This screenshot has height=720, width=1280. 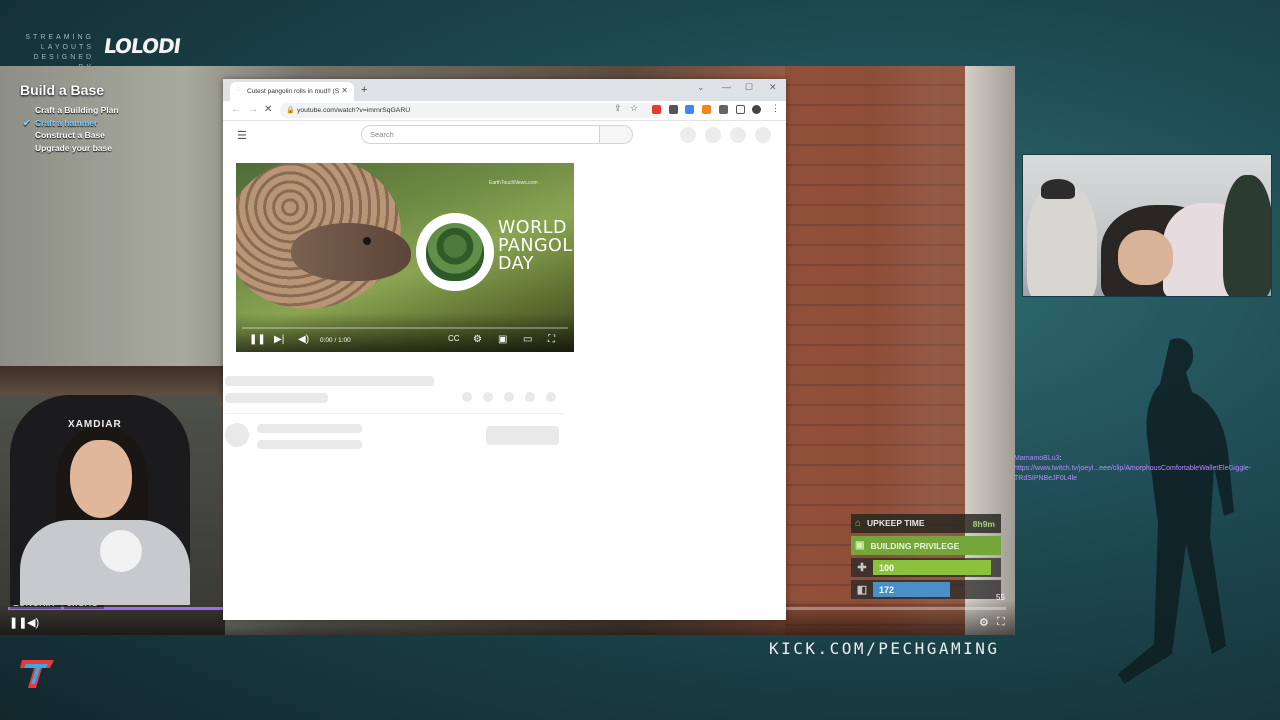 I want to click on hamburger-icon: ☰, so click(x=242, y=135).